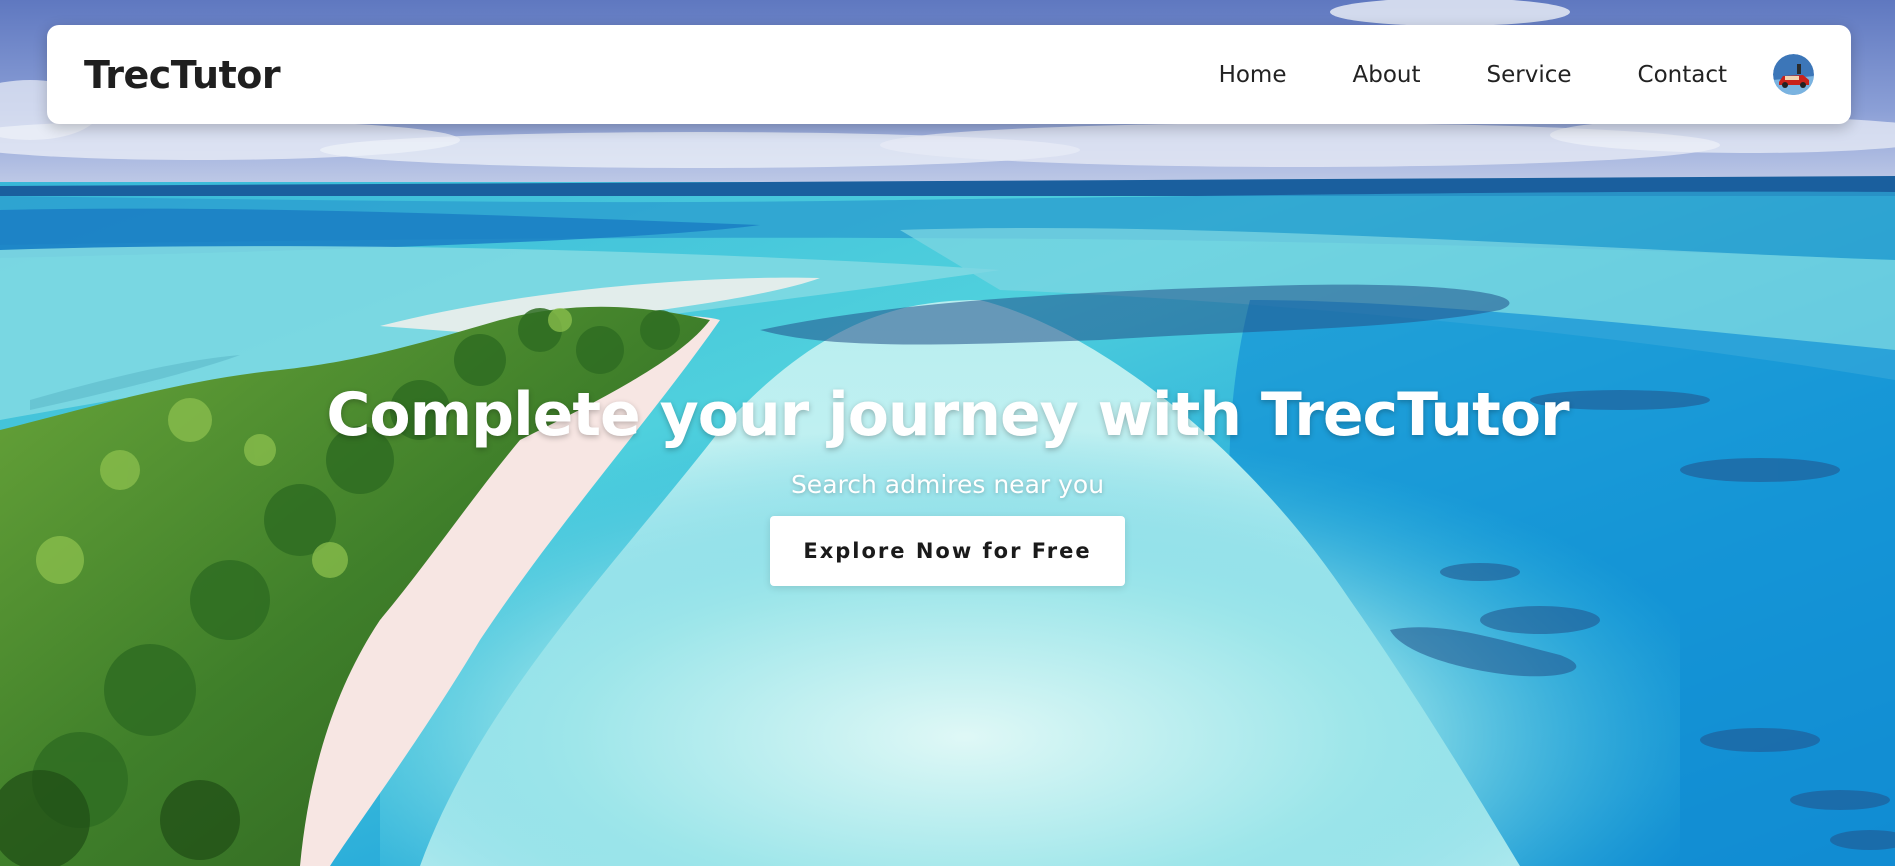 Image resolution: width=1895 pixels, height=866 pixels. I want to click on nav-links: Home About Service Contact, so click(1440, 74).